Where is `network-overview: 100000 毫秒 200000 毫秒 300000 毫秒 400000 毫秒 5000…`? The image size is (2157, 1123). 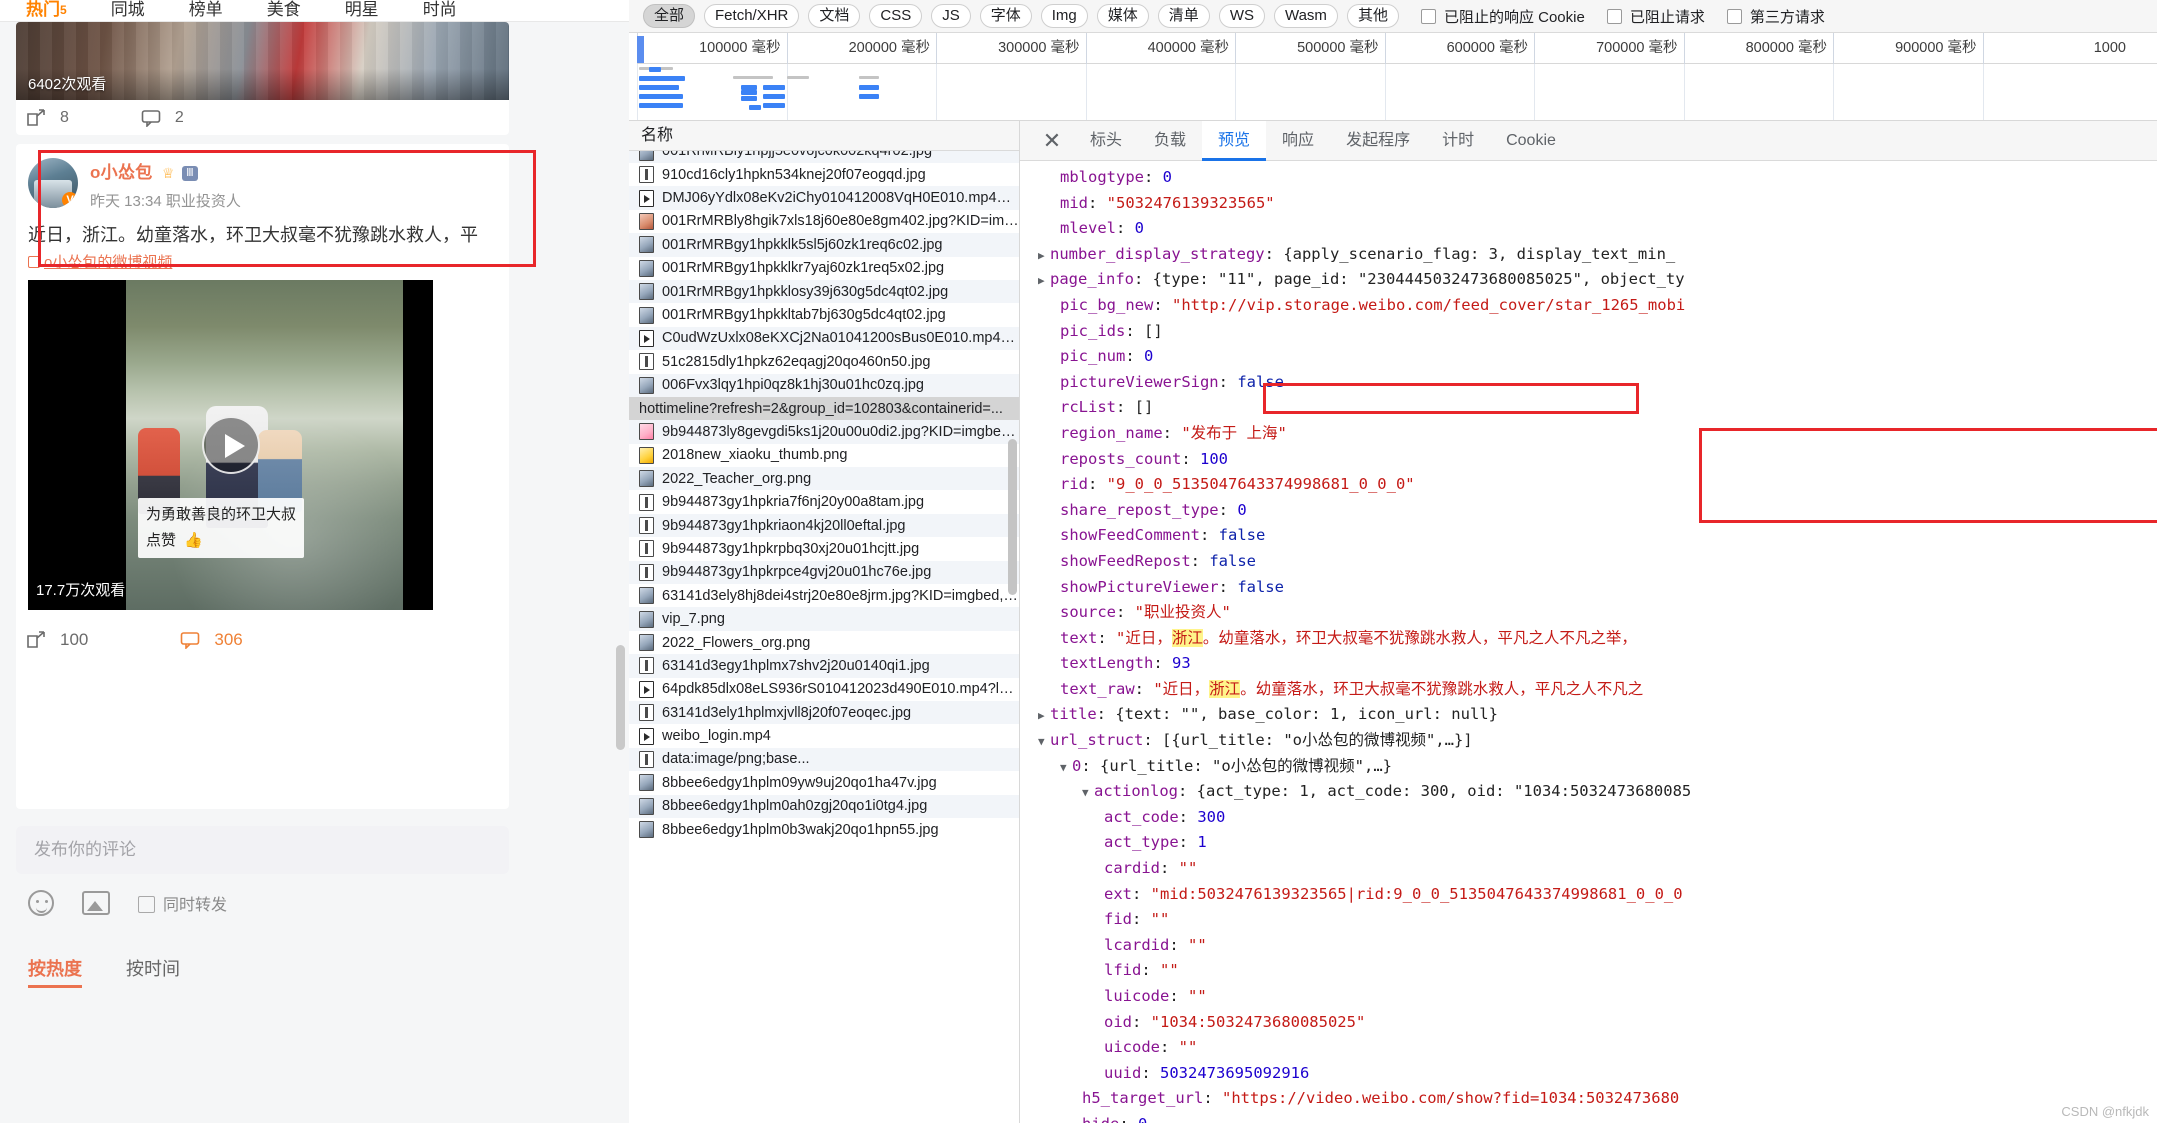 network-overview: 100000 毫秒 200000 毫秒 300000 毫秒 400000 毫秒 5000… is located at coordinates (1393, 77).